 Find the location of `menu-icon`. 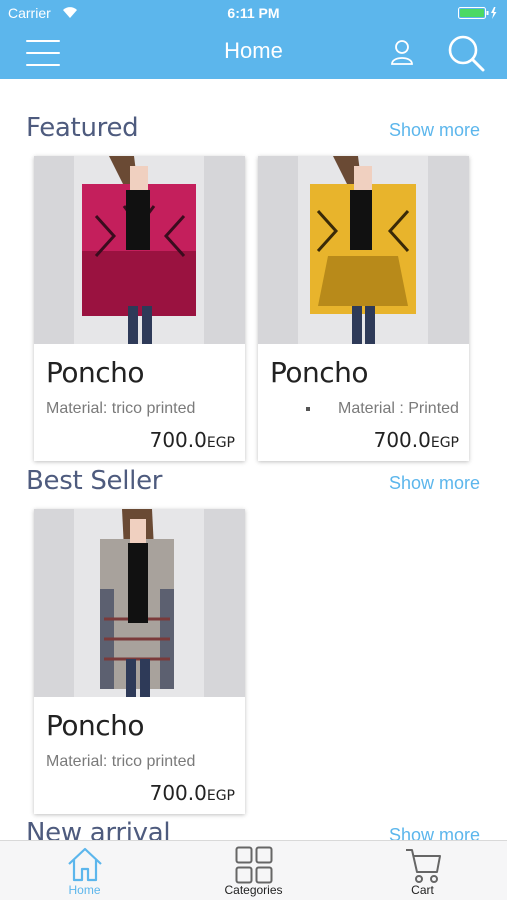

menu-icon is located at coordinates (43, 53).